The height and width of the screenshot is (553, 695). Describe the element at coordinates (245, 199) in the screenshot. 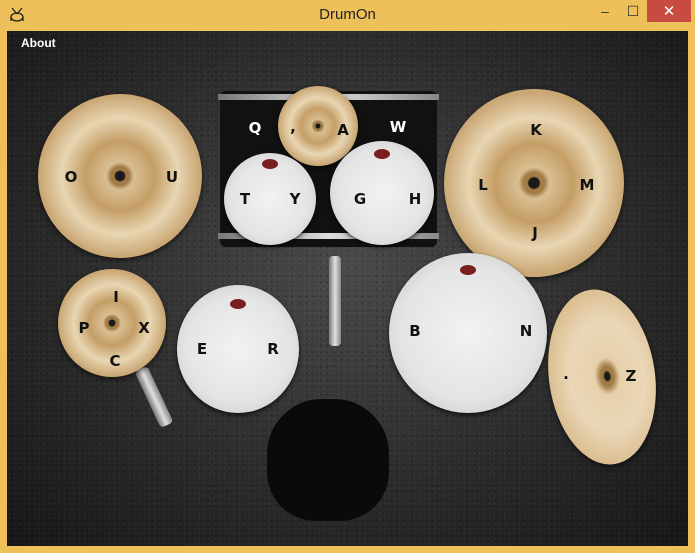

I see `key-label-t: T` at that location.